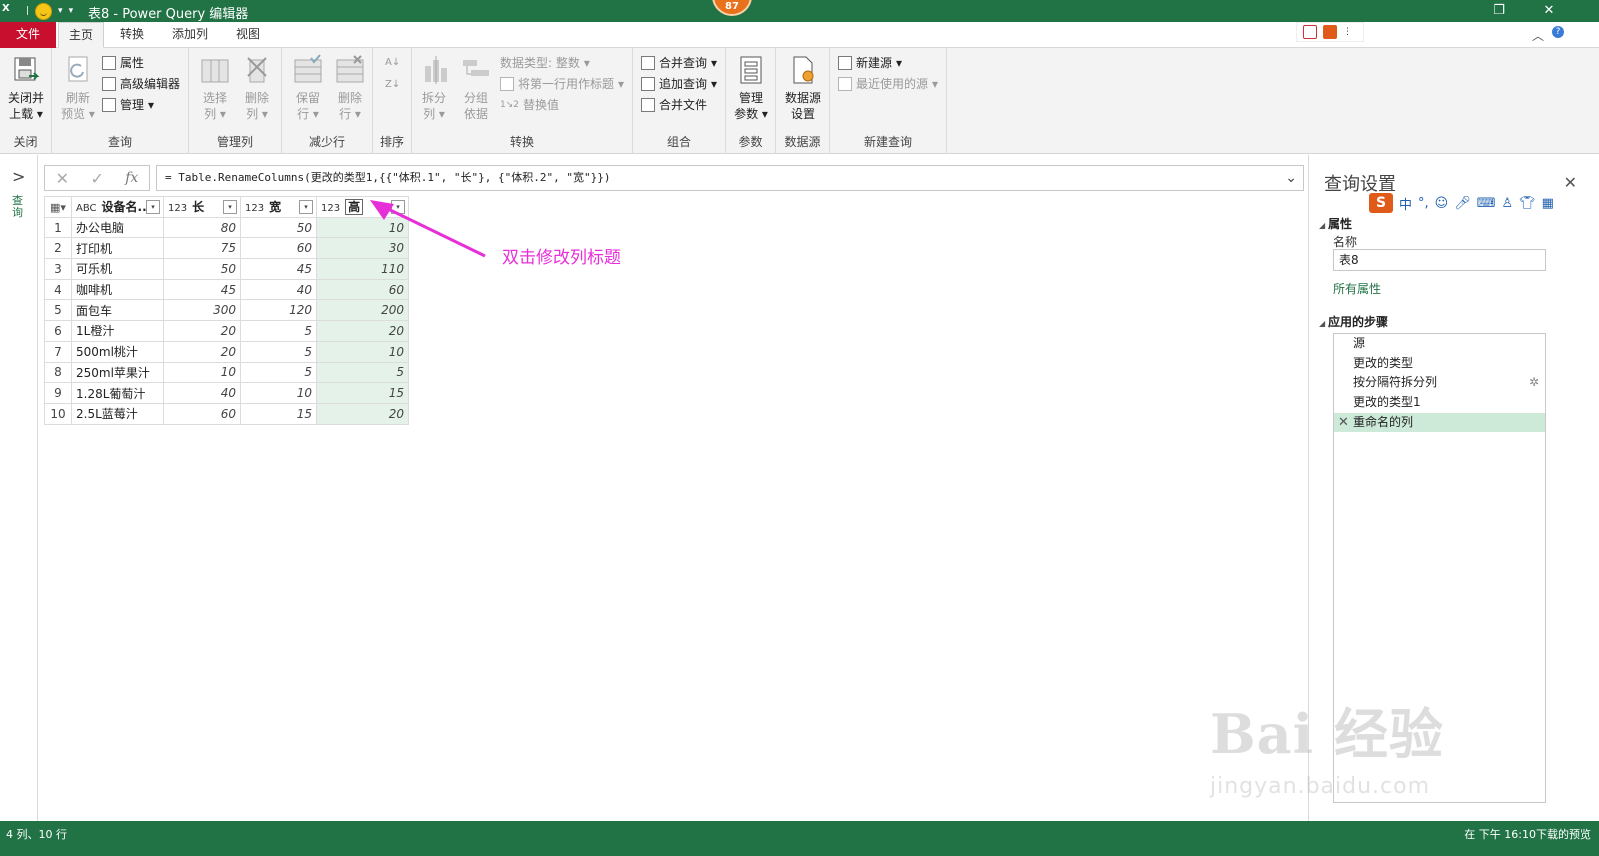 Image resolution: width=1599 pixels, height=856 pixels. Describe the element at coordinates (1357, 288) in the screenshot. I see `all-properties-link: 所有属性` at that location.